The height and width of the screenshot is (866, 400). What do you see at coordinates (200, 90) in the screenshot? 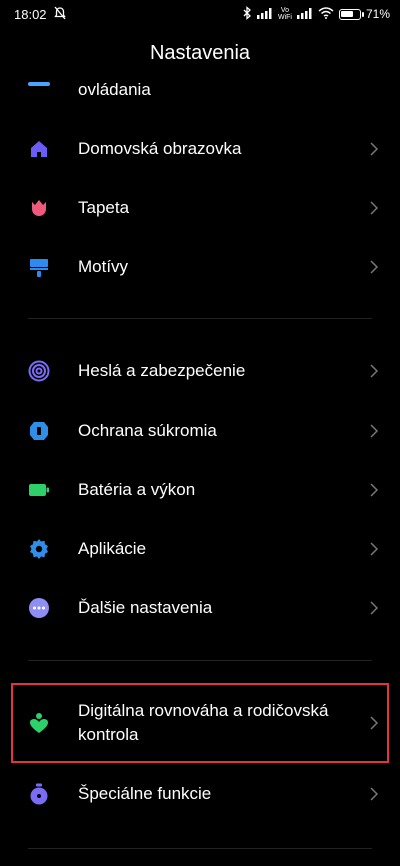
I see `settings-item-partial: ovládania` at bounding box center [200, 90].